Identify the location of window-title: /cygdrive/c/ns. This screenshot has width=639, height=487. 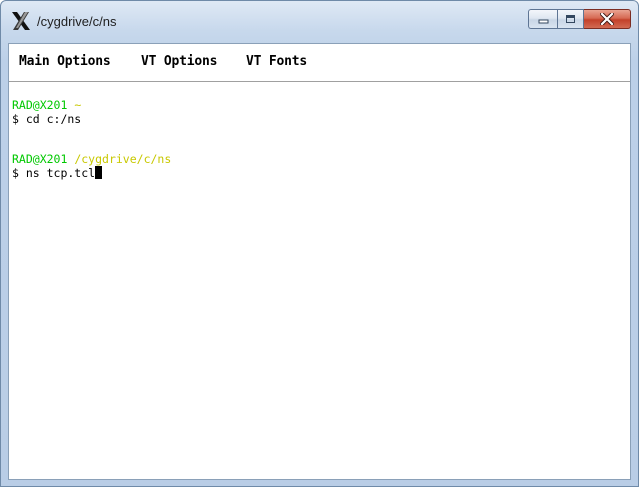
(77, 21).